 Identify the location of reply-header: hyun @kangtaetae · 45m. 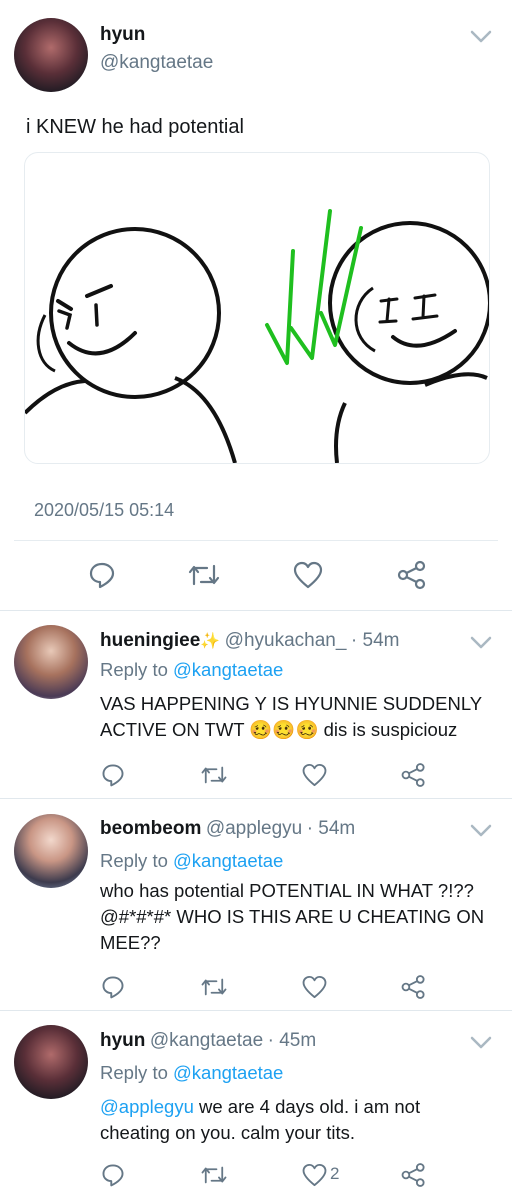
(208, 1041).